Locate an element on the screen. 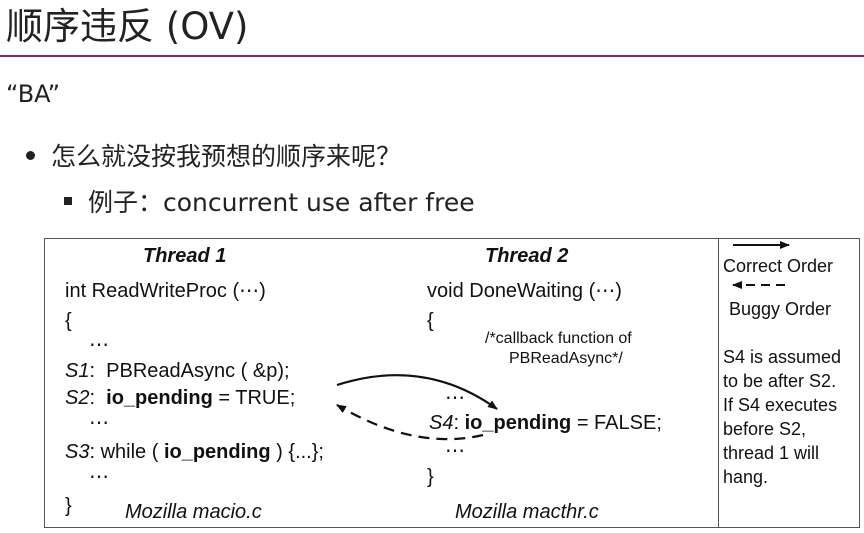  bullet-dot-icon is located at coordinates (30, 155).